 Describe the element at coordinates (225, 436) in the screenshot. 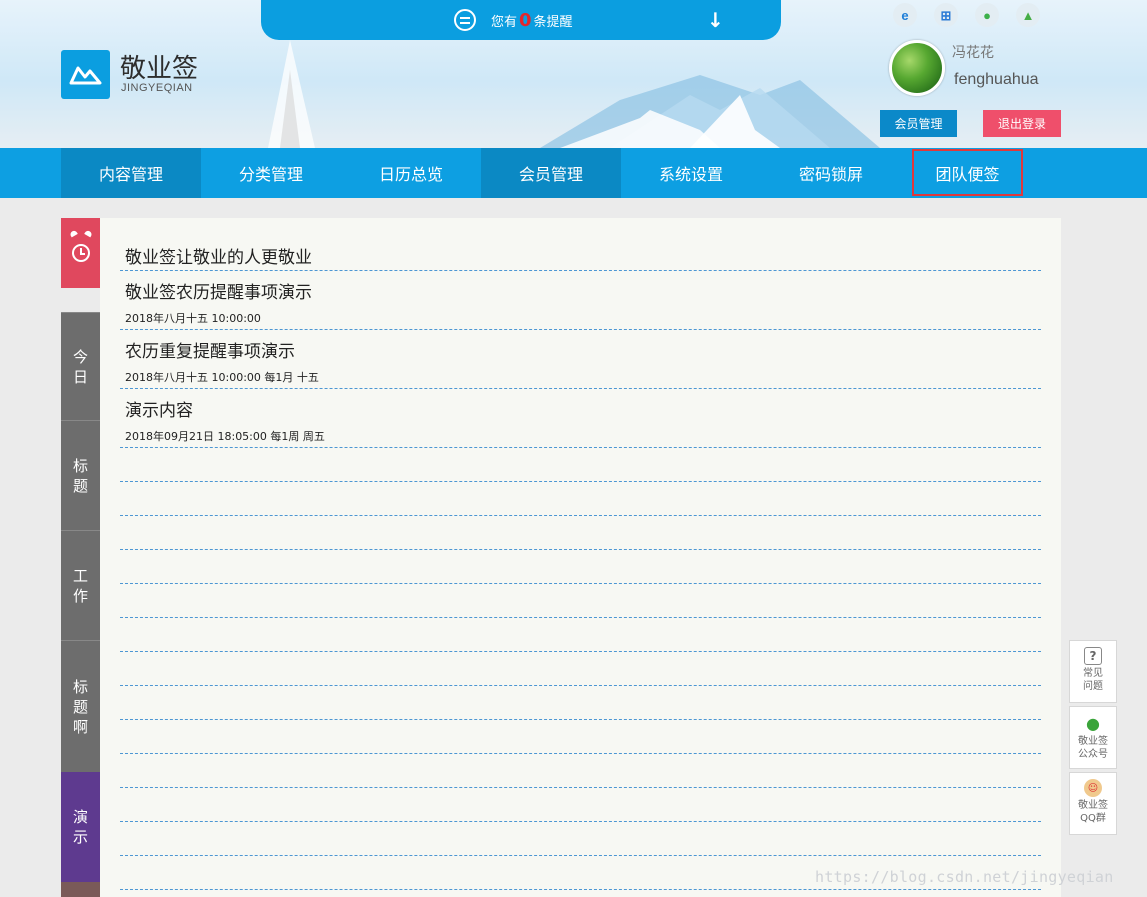

I see `note-item-meta: 2018年09月21日 18:05:00 每1周 周五` at that location.